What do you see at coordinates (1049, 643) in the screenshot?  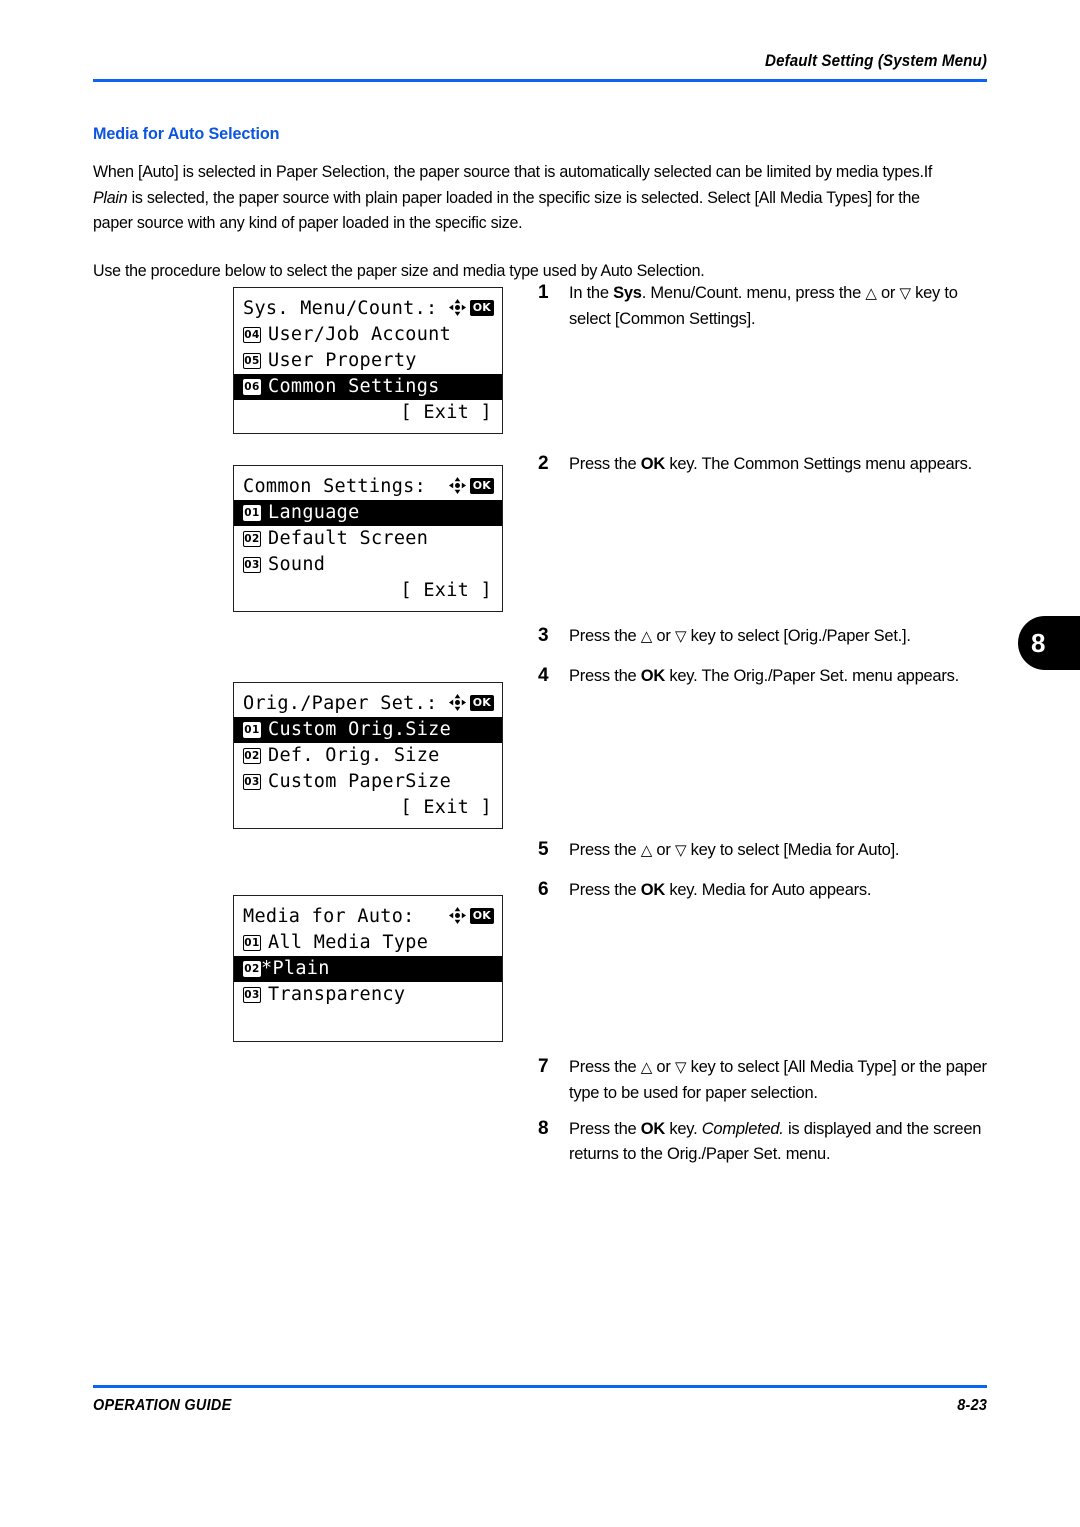 I see `chapter-tab: 8` at bounding box center [1049, 643].